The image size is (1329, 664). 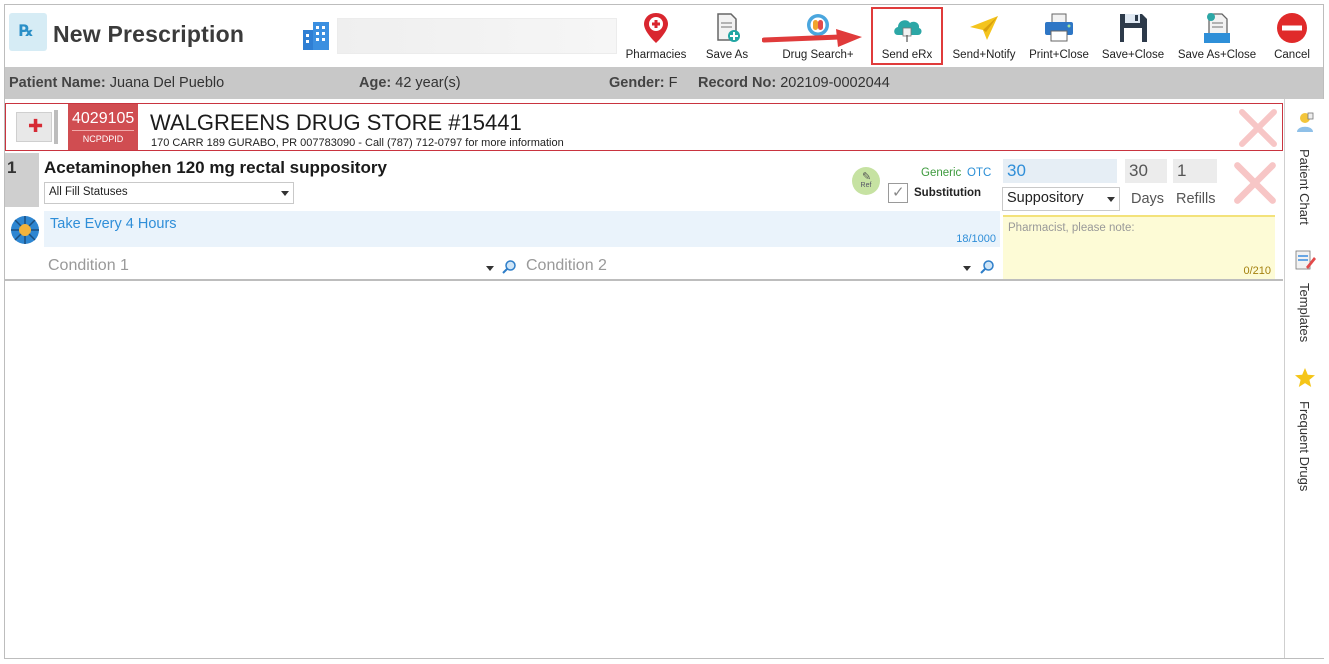 What do you see at coordinates (984, 55) in the screenshot?
I see `send-notify-label: Send+Notify` at bounding box center [984, 55].